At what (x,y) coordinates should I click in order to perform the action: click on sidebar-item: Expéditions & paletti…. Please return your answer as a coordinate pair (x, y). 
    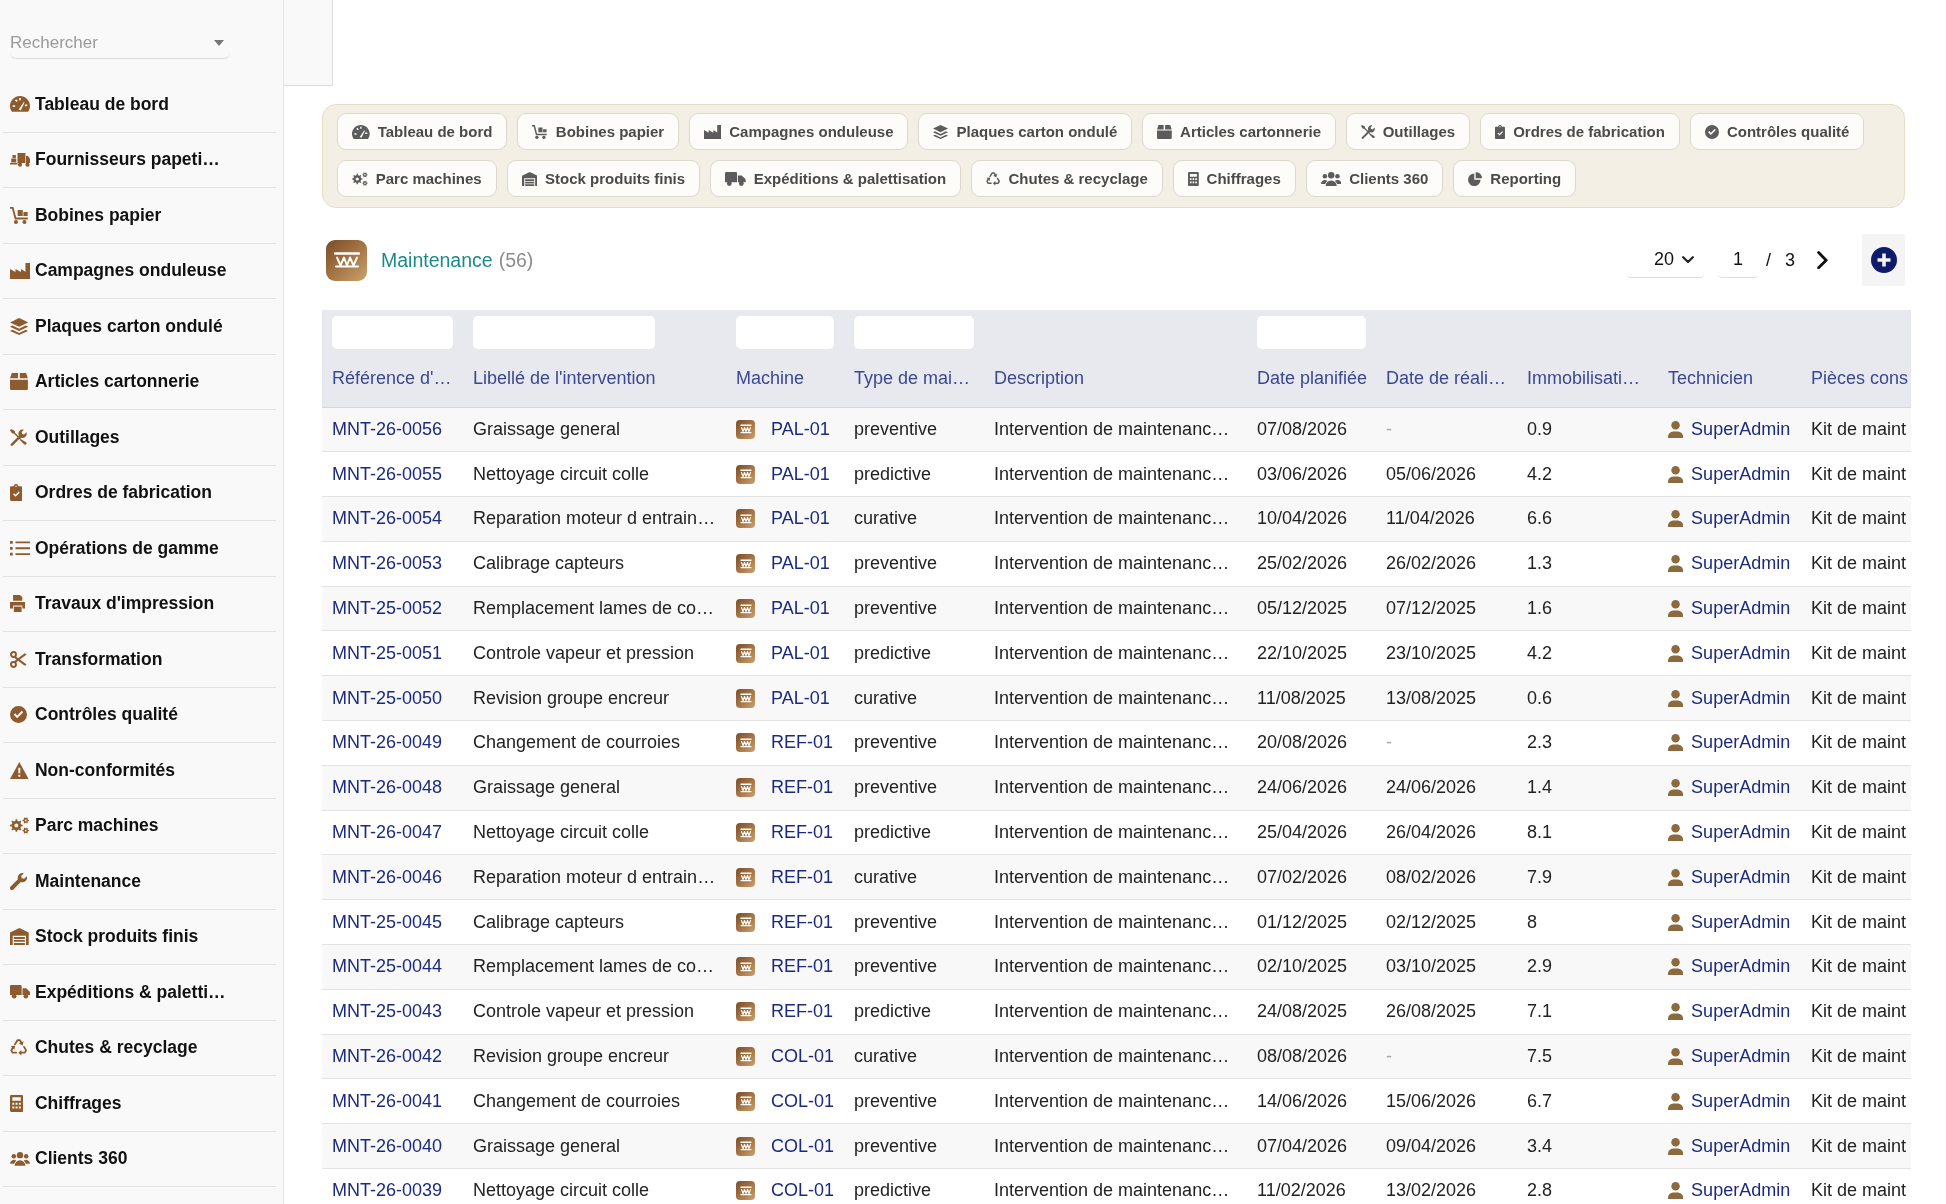
    Looking at the image, I should click on (139, 993).